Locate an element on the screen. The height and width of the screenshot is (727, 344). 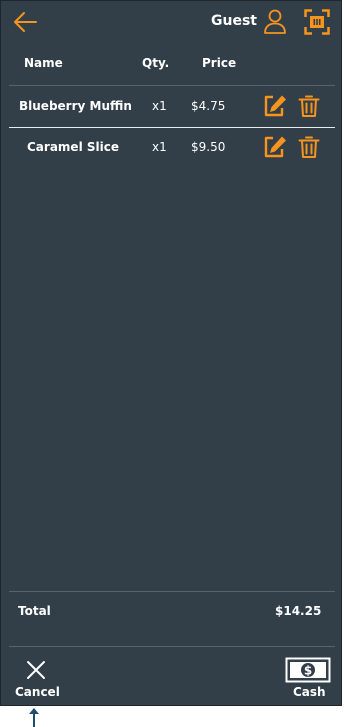
arrow-left-icon is located at coordinates (25, 22).